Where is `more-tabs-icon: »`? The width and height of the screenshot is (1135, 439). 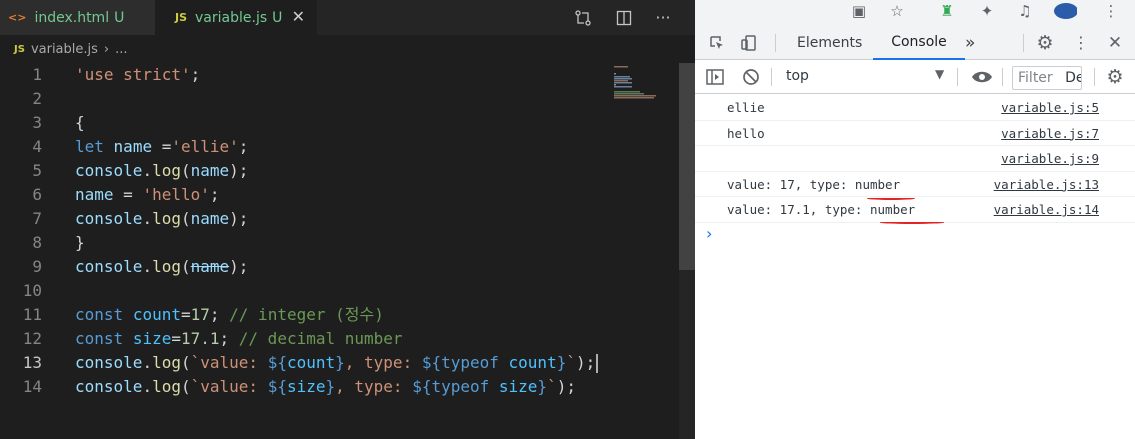
more-tabs-icon: » is located at coordinates (970, 42).